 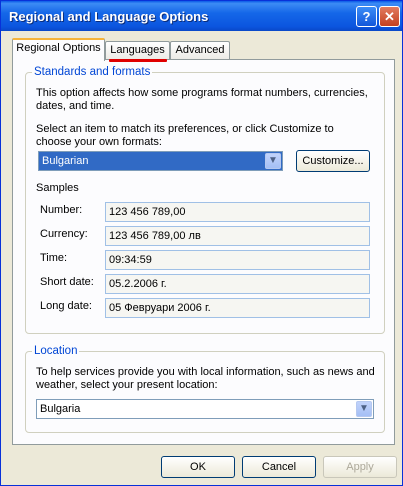 I want to click on annotation-underline, so click(x=138, y=60).